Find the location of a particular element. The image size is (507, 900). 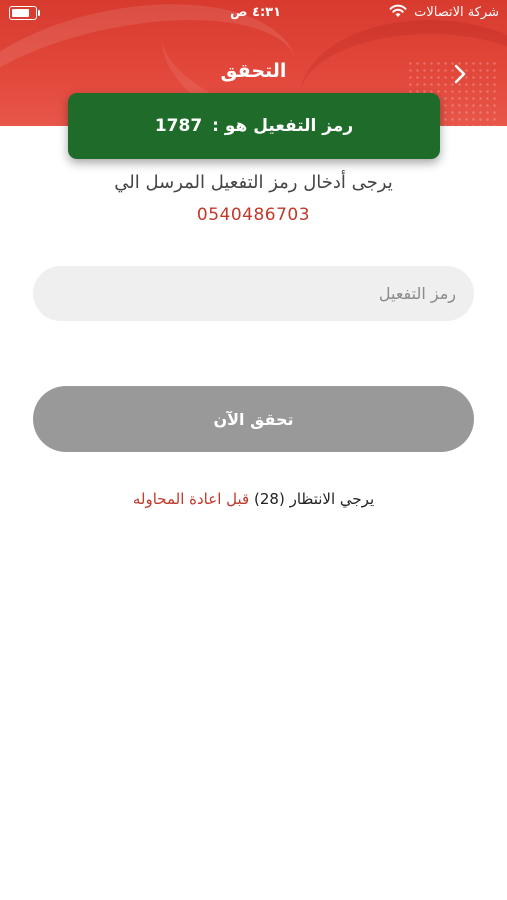

instruction-text: يرجى أدخال رمز التفعيل المرسل الي is located at coordinates (253, 182).